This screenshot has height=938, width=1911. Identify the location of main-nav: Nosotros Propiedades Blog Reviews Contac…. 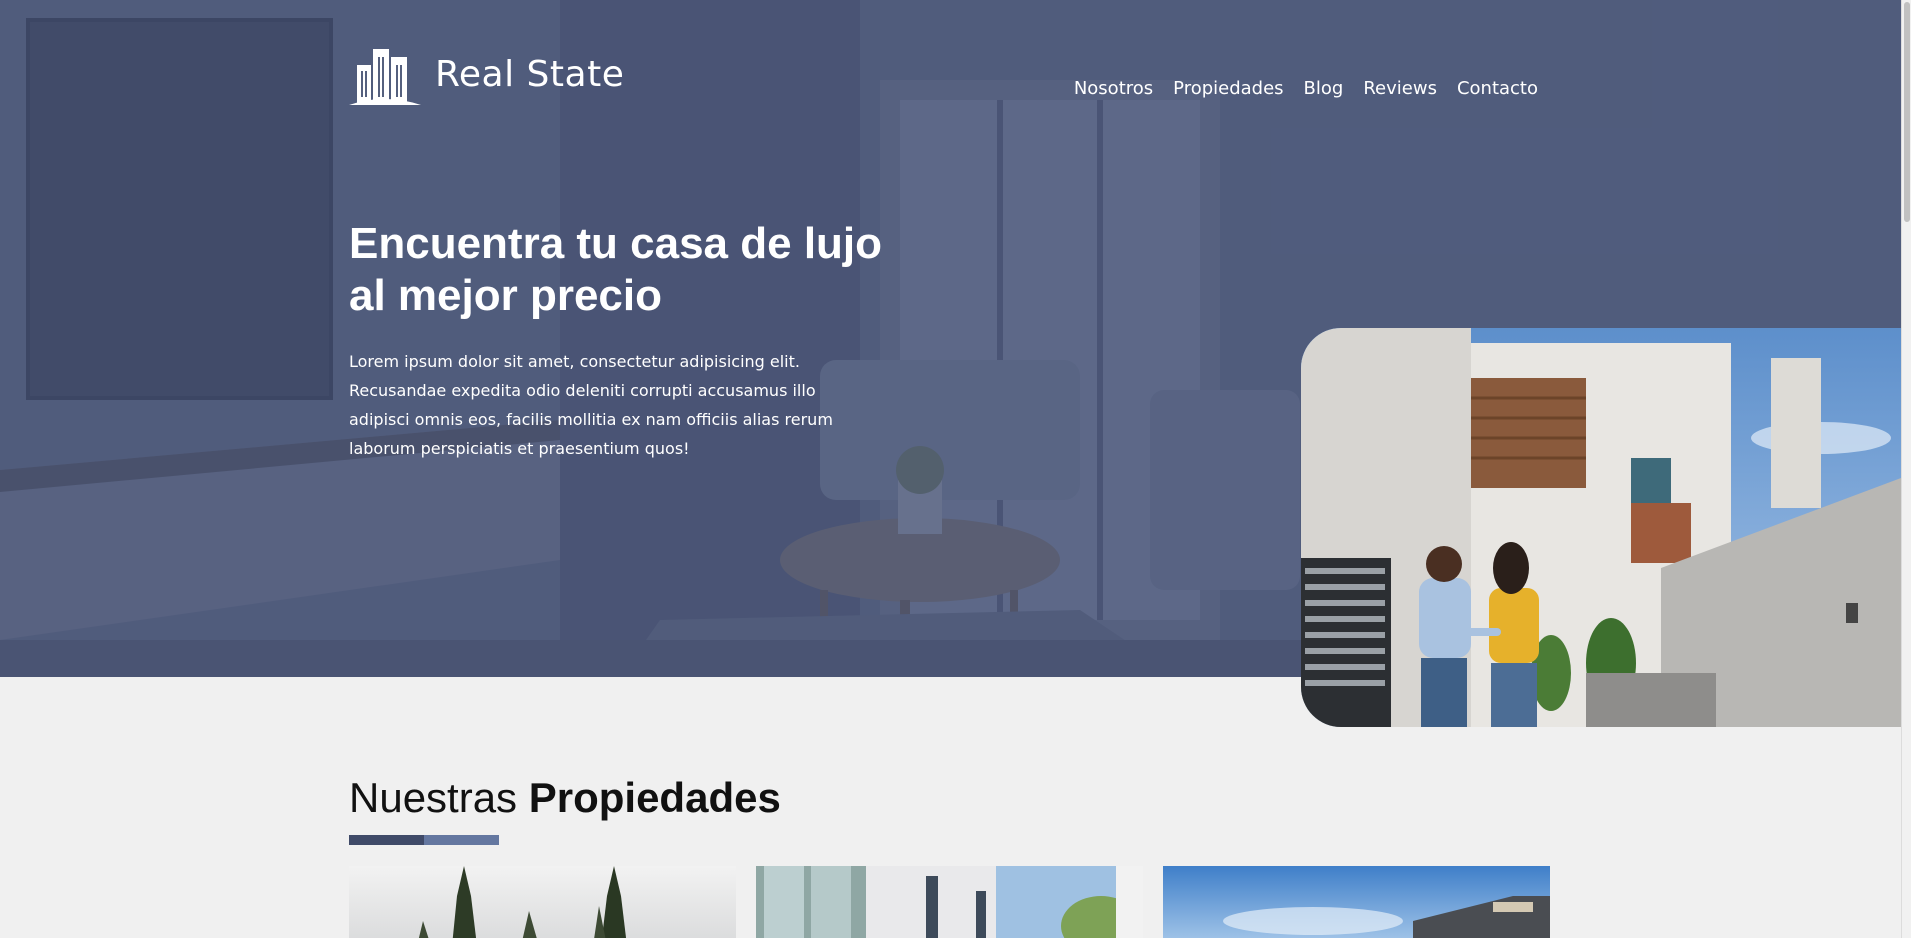
(1306, 88).